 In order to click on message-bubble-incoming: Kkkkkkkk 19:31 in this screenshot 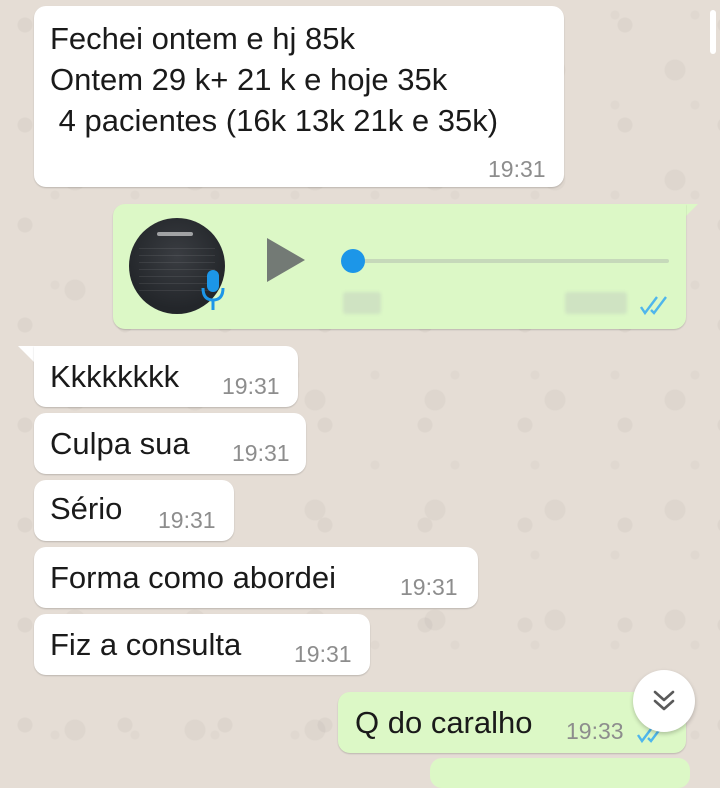, I will do `click(166, 376)`.